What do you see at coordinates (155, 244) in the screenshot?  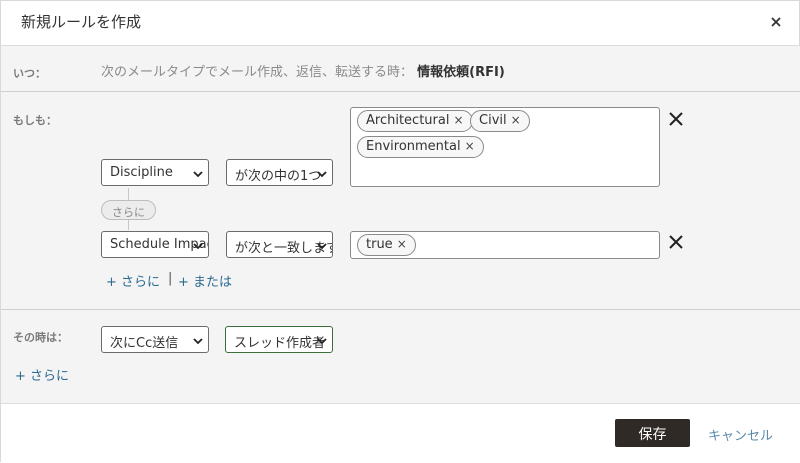 I see `condition-field-select: Schedule Impact` at bounding box center [155, 244].